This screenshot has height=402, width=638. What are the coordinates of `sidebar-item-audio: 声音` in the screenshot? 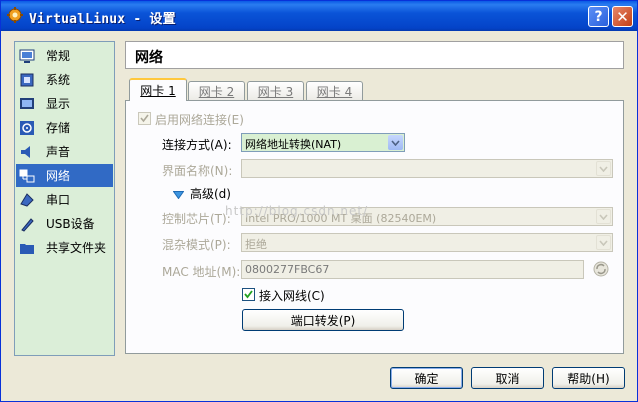 It's located at (64, 151).